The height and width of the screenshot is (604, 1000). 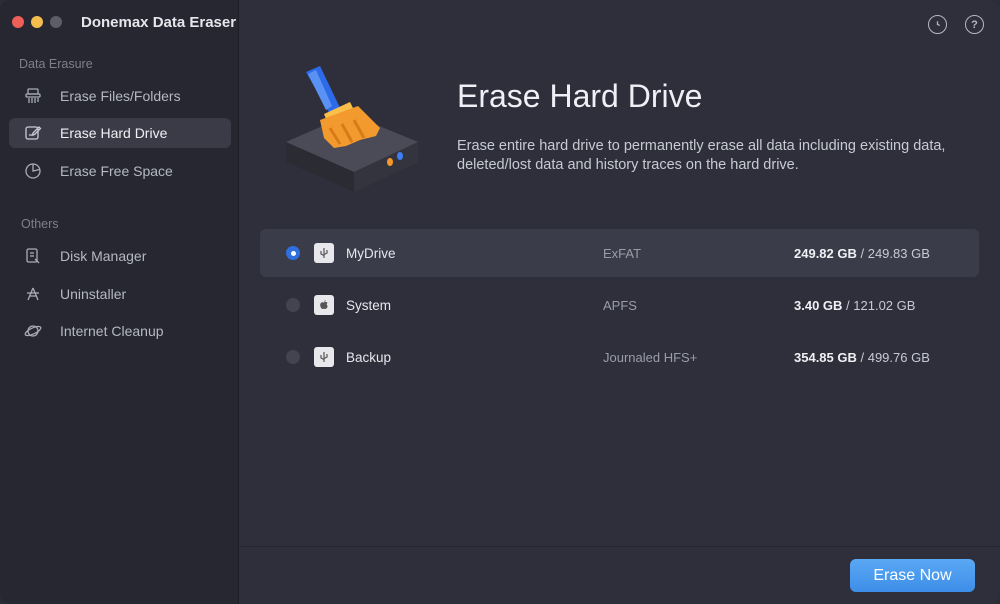 What do you see at coordinates (825, 253) in the screenshot?
I see `drive-used: 249.82 GB` at bounding box center [825, 253].